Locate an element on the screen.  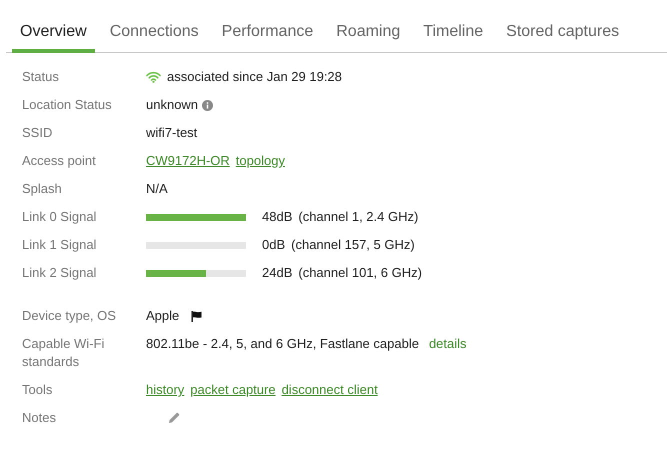
channel-text: (channel 157, 5 GHz) is located at coordinates (353, 245).